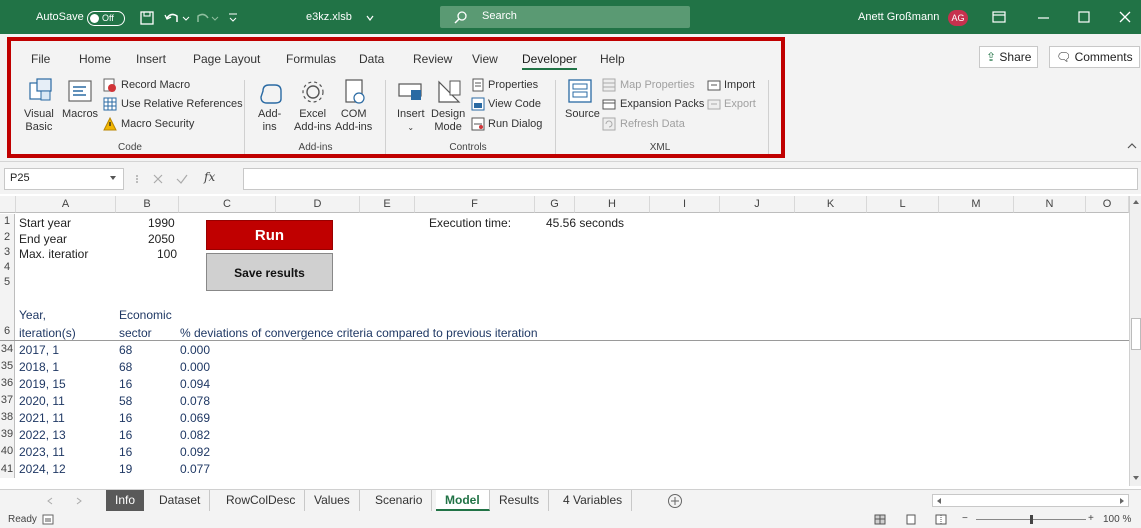 This screenshot has height=528, width=1141. What do you see at coordinates (463, 500) in the screenshot?
I see `sheet-tab-model: Model` at bounding box center [463, 500].